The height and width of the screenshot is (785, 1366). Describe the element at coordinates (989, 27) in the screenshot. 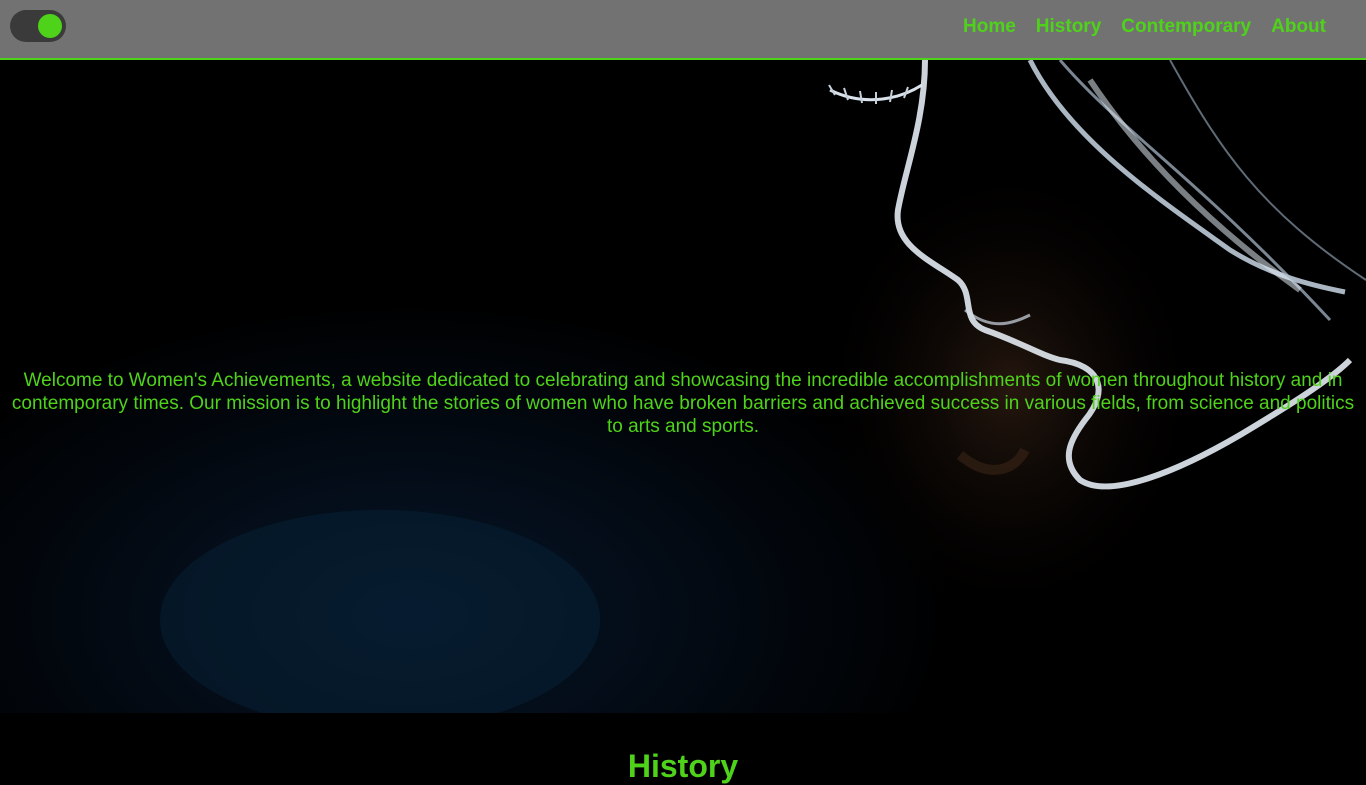

I see `nav-link-home: Home` at that location.